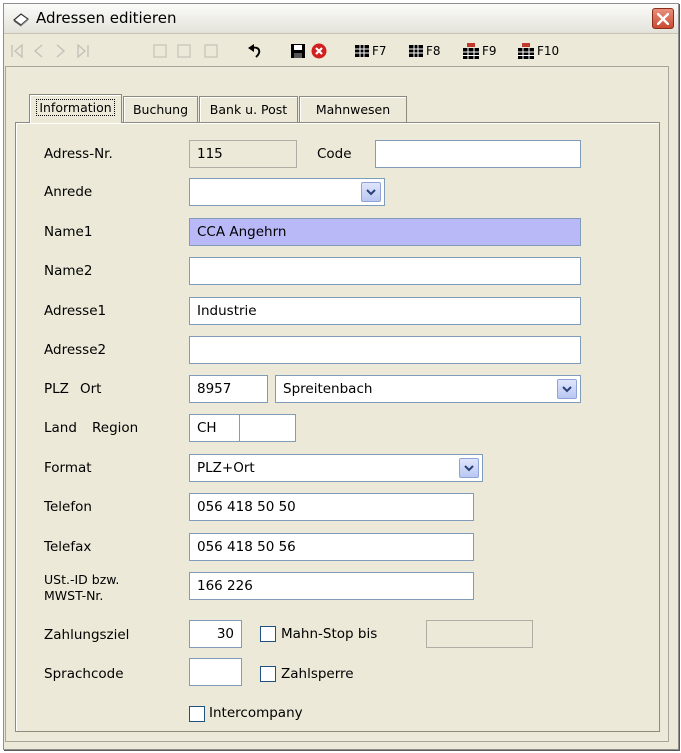  Describe the element at coordinates (75, 311) in the screenshot. I see `adresse1-label: Adresse1` at that location.